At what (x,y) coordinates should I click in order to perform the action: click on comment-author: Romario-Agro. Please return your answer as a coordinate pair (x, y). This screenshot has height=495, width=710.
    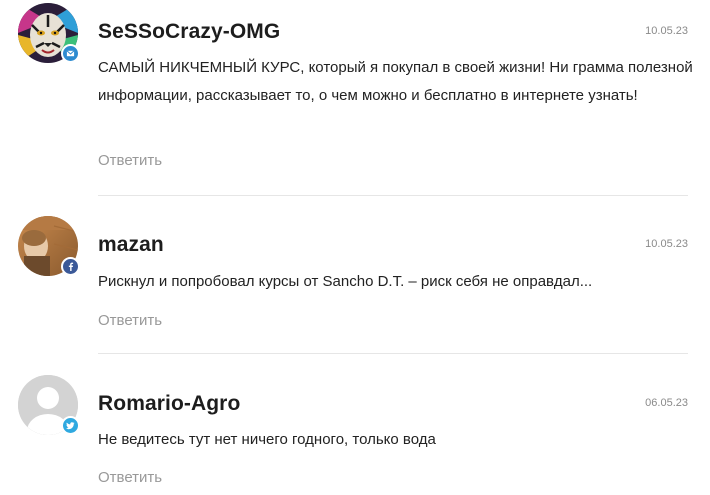
    Looking at the image, I should click on (169, 404).